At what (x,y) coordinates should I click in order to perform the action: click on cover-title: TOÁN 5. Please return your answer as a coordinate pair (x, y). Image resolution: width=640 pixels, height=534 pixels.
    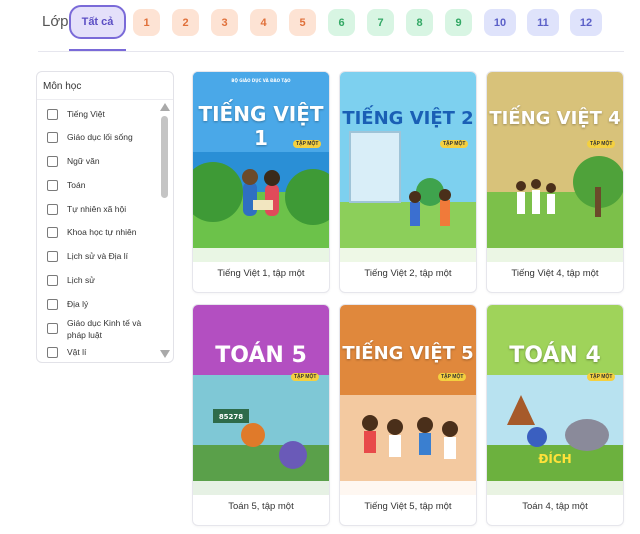
    Looking at the image, I should click on (261, 355).